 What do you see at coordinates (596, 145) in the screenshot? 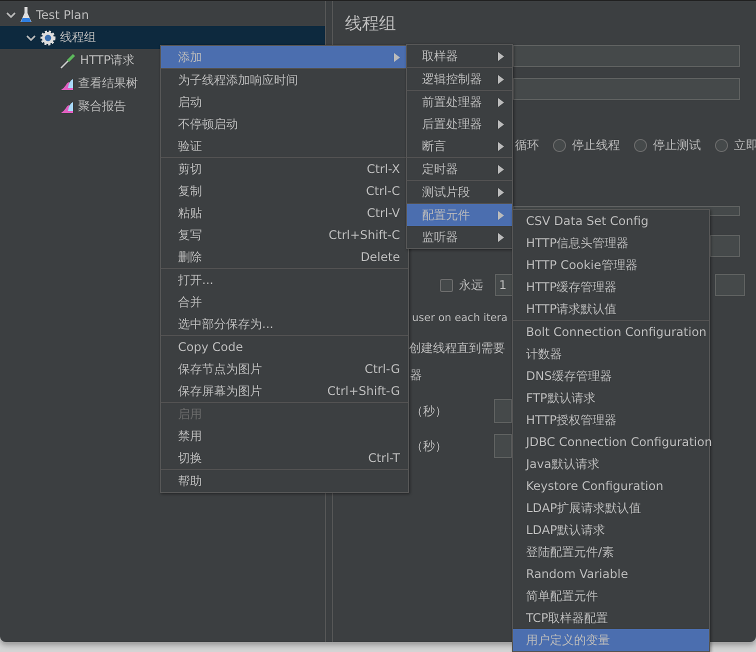
I see `radio-label: 停止线程` at bounding box center [596, 145].